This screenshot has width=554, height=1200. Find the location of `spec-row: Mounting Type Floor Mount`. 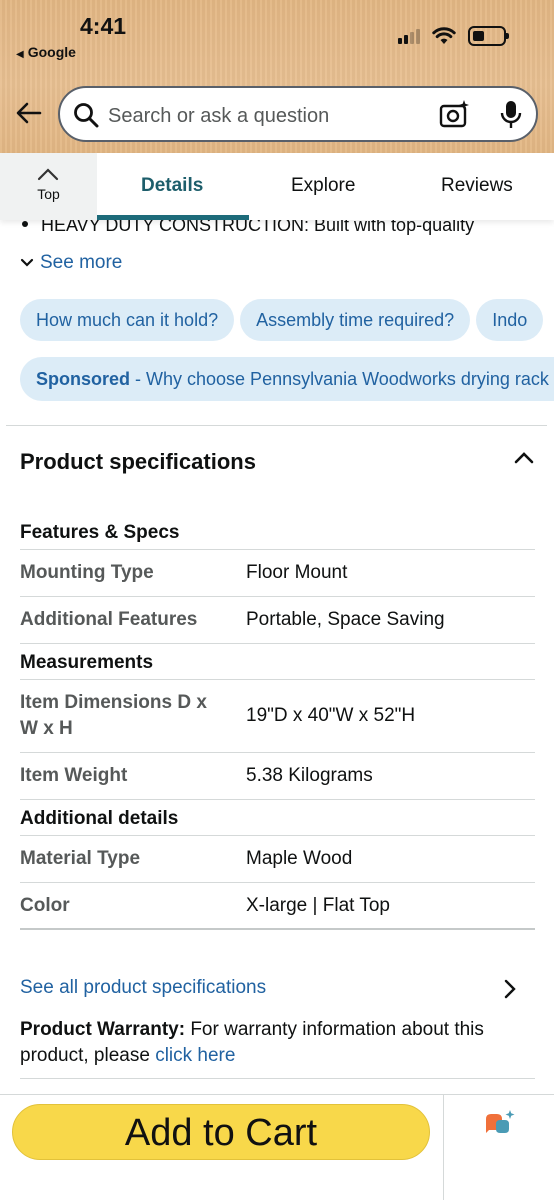

spec-row: Mounting Type Floor Mount is located at coordinates (277, 573).